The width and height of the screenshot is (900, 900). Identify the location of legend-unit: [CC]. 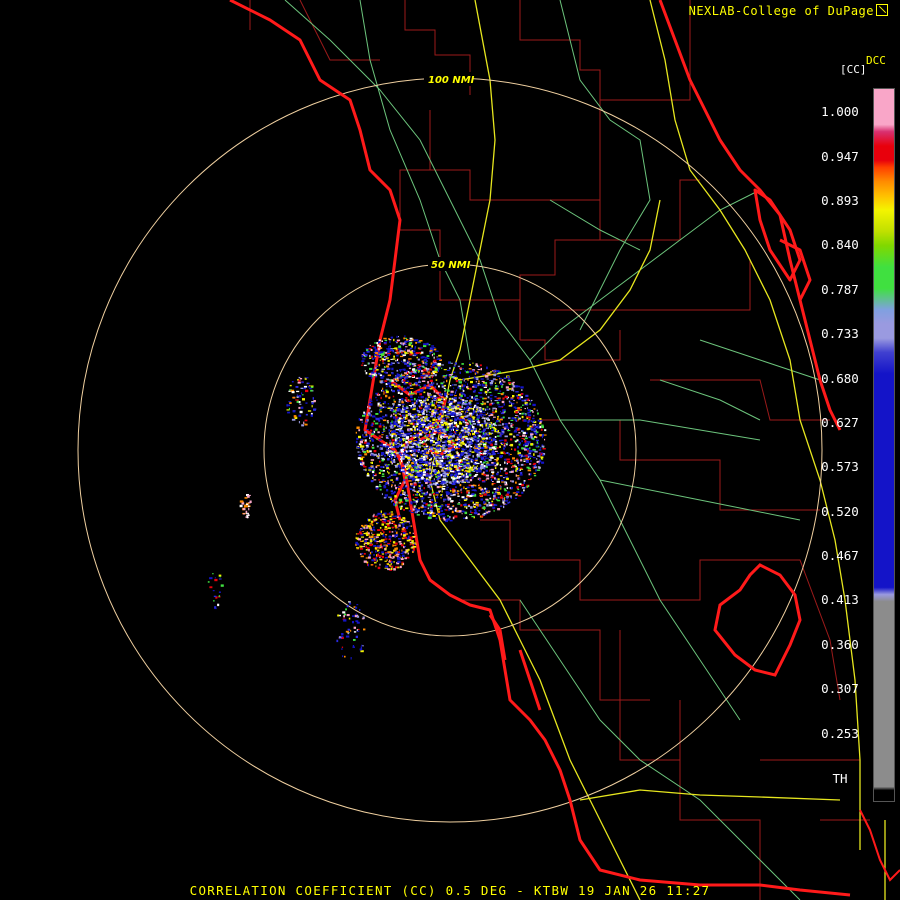
(853, 69).